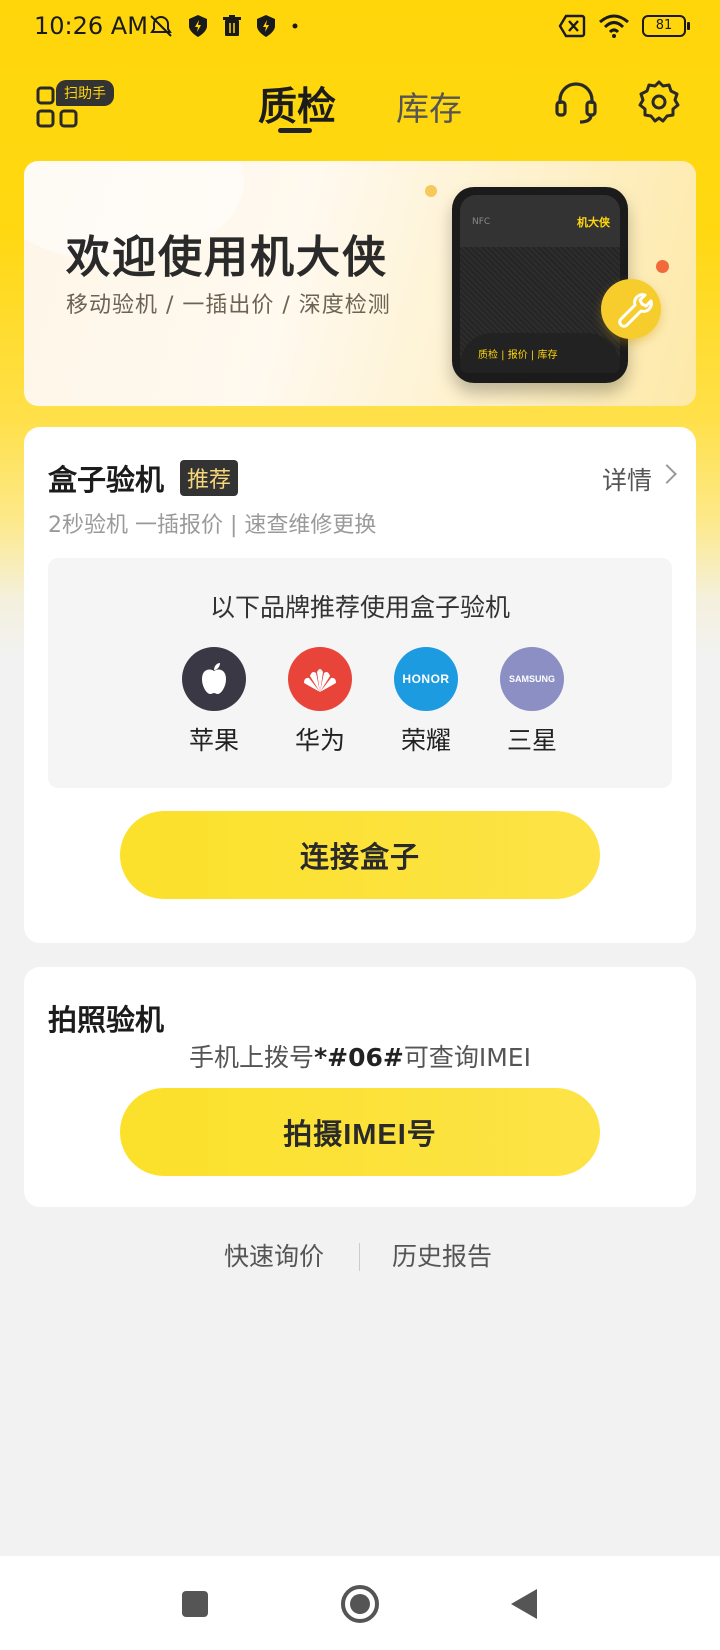 Image resolution: width=720 pixels, height=1650 pixels. Describe the element at coordinates (252, 1057) in the screenshot. I see `imei-hint-prefix: 手机上拨号` at that location.